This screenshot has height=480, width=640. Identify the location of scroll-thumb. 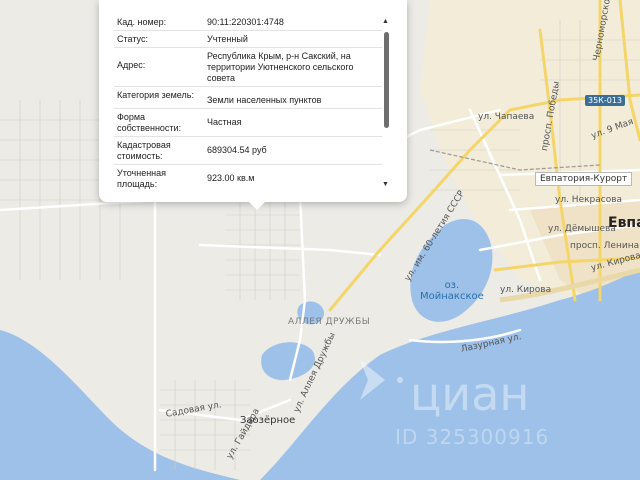
(386, 80).